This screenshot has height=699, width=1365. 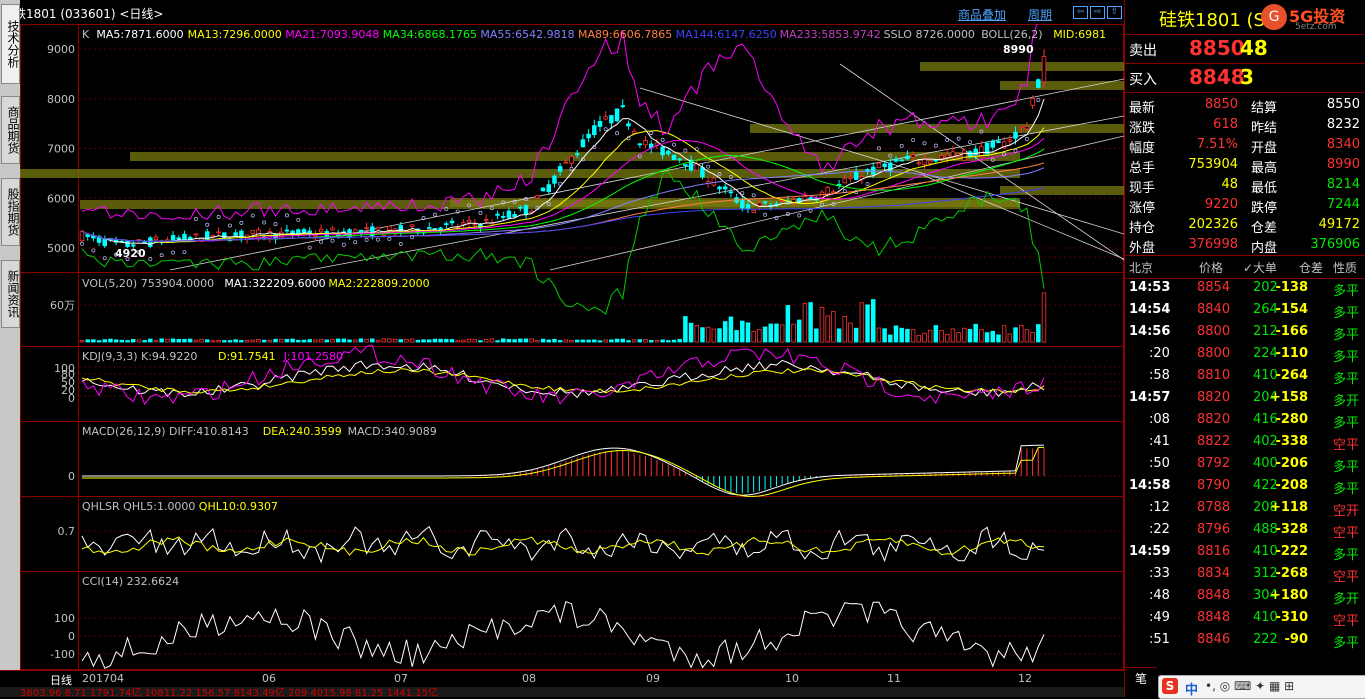 What do you see at coordinates (563, 544) in the screenshot?
I see `qhlsr-qhl5-line` at bounding box center [563, 544].